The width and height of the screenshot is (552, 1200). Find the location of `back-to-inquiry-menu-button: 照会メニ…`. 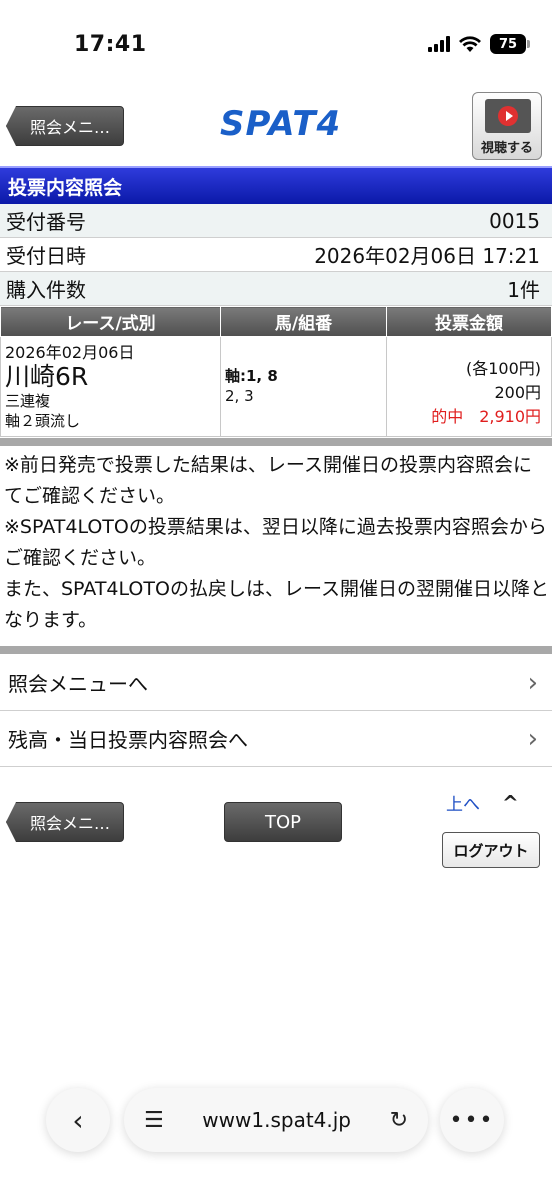

back-to-inquiry-menu-button: 照会メニ… is located at coordinates (65, 126).